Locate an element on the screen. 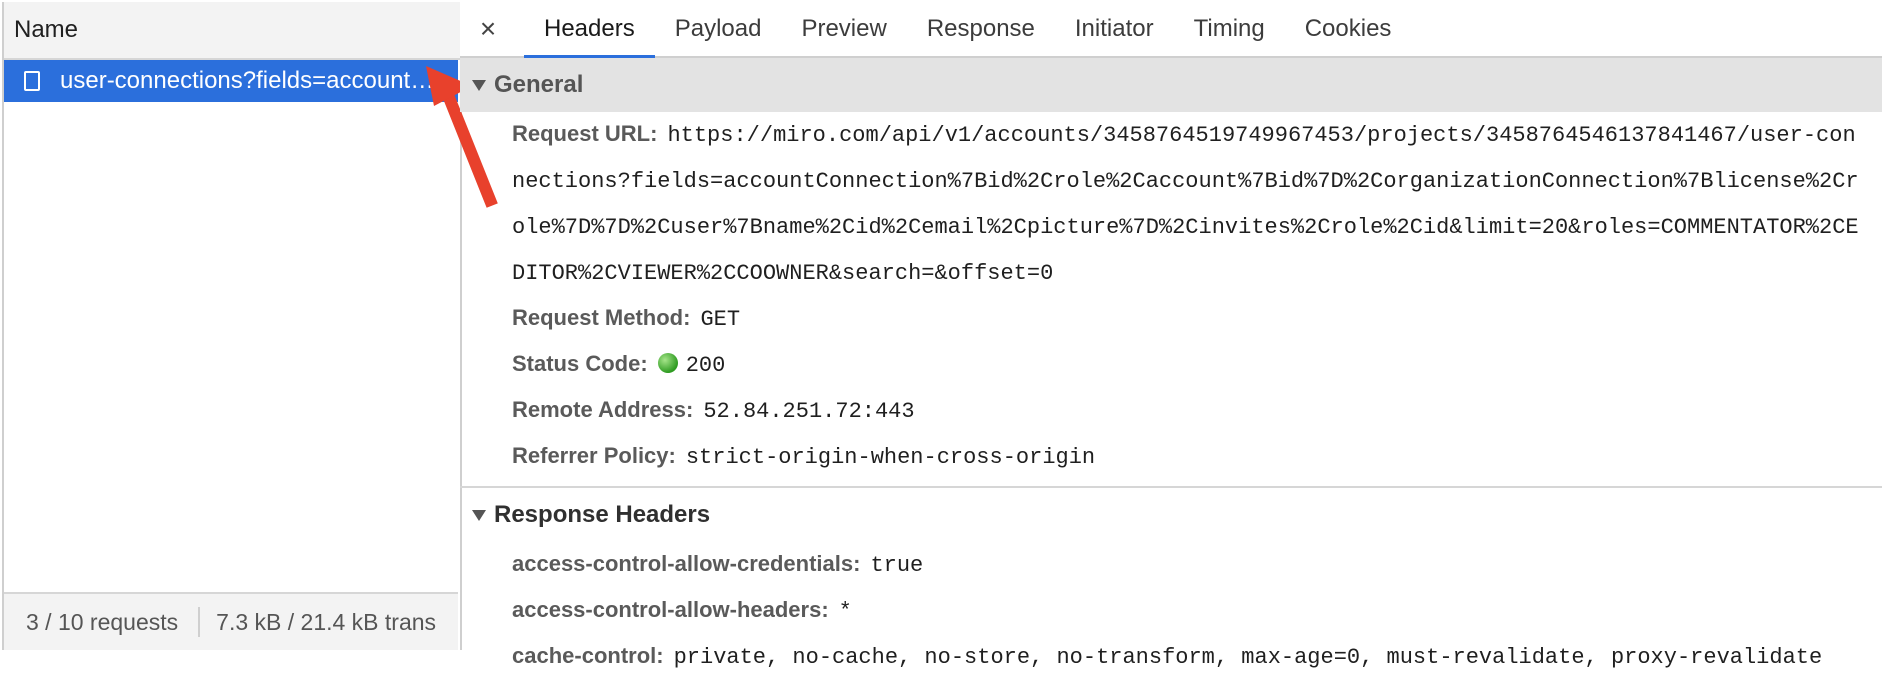  request-method-label: Request Method: is located at coordinates (601, 317).